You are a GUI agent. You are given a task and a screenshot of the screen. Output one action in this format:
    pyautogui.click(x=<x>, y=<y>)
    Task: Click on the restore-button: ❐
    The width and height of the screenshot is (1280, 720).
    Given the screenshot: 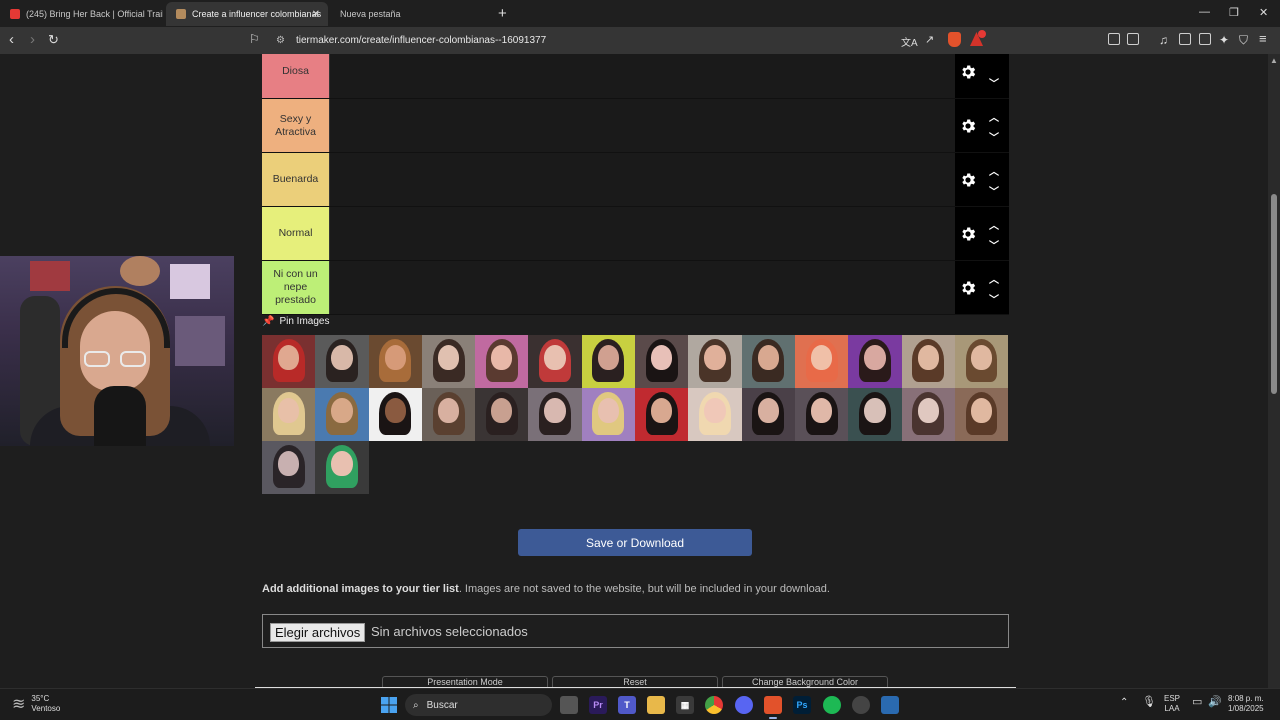 What is the action you would take?
    pyautogui.click(x=1234, y=12)
    